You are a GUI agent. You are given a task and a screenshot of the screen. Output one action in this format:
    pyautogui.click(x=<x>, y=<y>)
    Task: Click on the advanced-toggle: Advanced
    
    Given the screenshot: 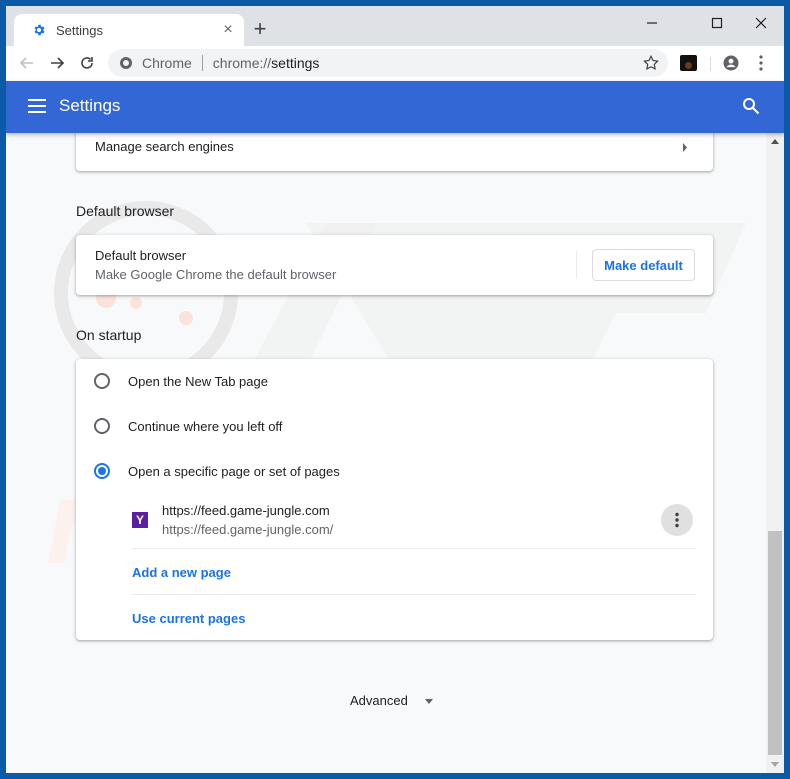 What is the action you would take?
    pyautogui.click(x=395, y=703)
    